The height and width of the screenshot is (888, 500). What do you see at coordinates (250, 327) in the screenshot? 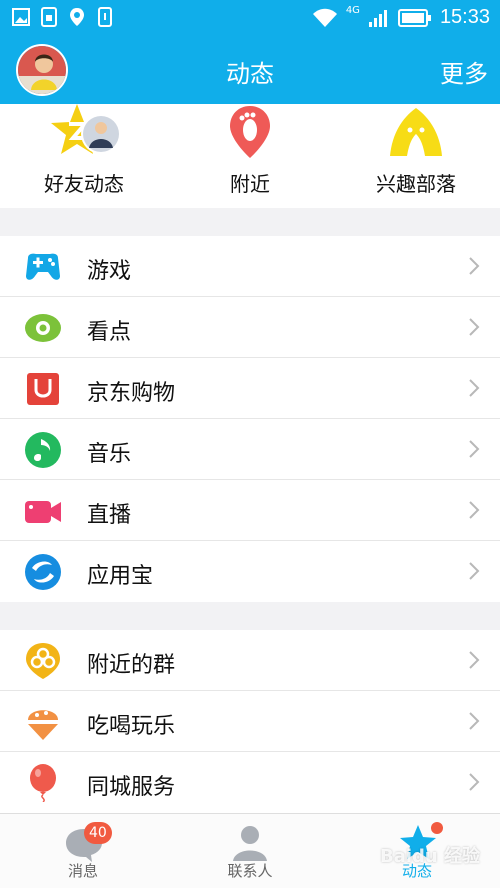
I see `list-item-kandian: 看点` at bounding box center [250, 327].